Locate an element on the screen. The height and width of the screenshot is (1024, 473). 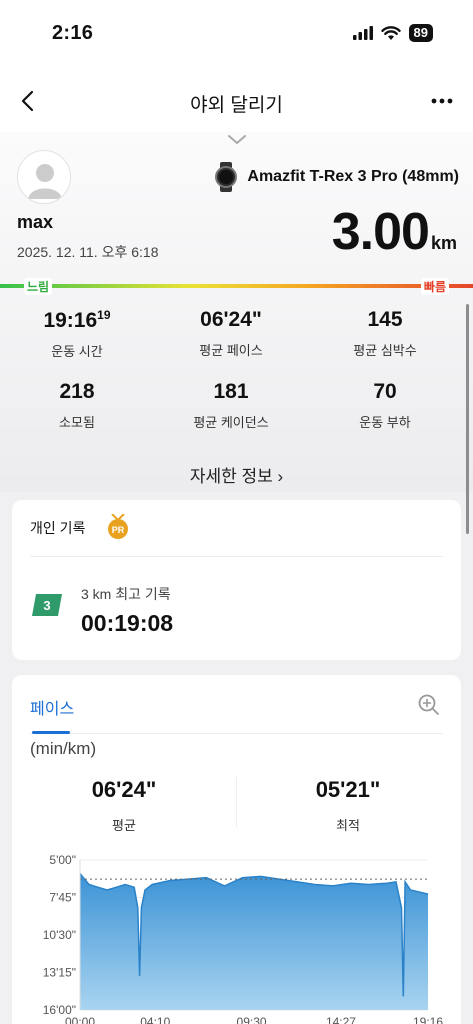
pace-color-scale is located at coordinates (236, 286).